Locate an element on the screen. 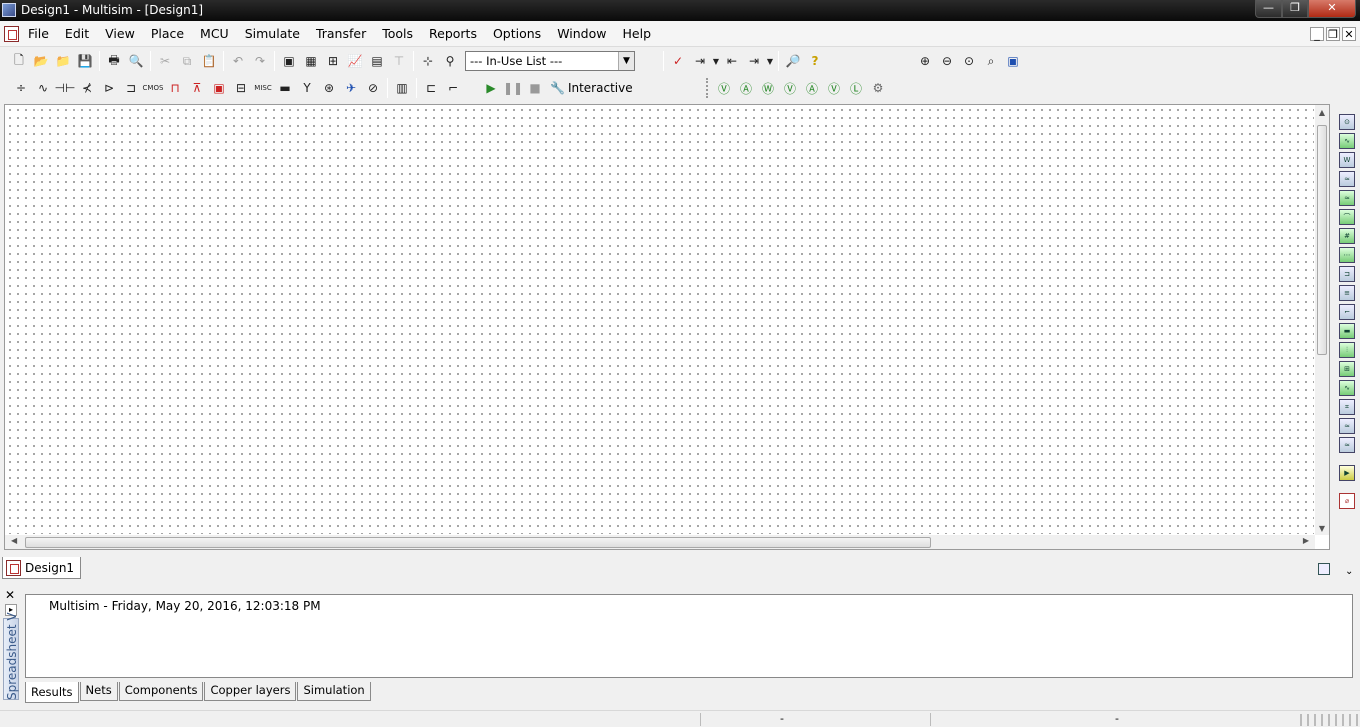  database-manager-icon: ▤ is located at coordinates (377, 61).